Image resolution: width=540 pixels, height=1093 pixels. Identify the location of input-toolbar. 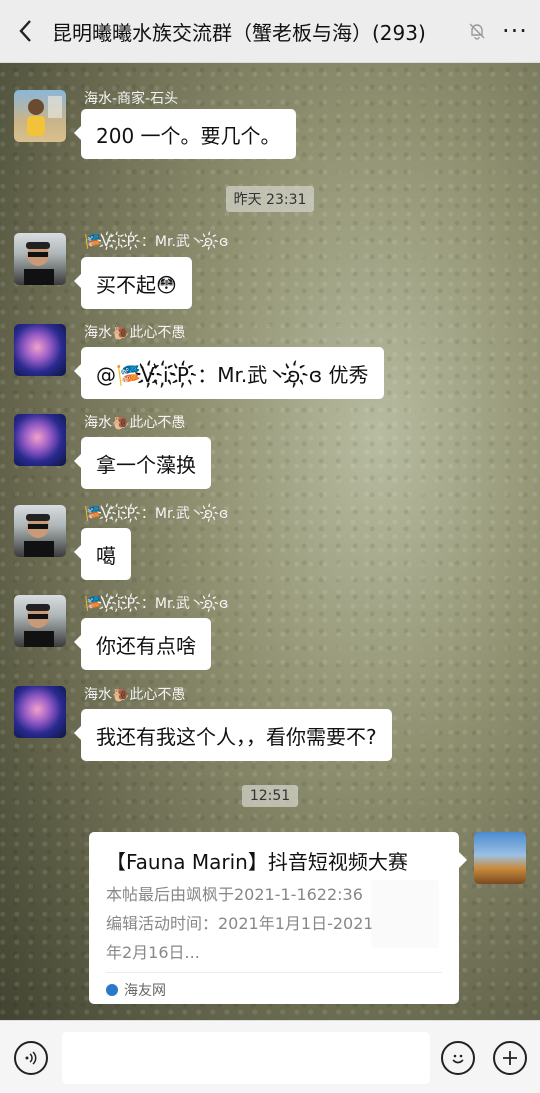
(270, 1056).